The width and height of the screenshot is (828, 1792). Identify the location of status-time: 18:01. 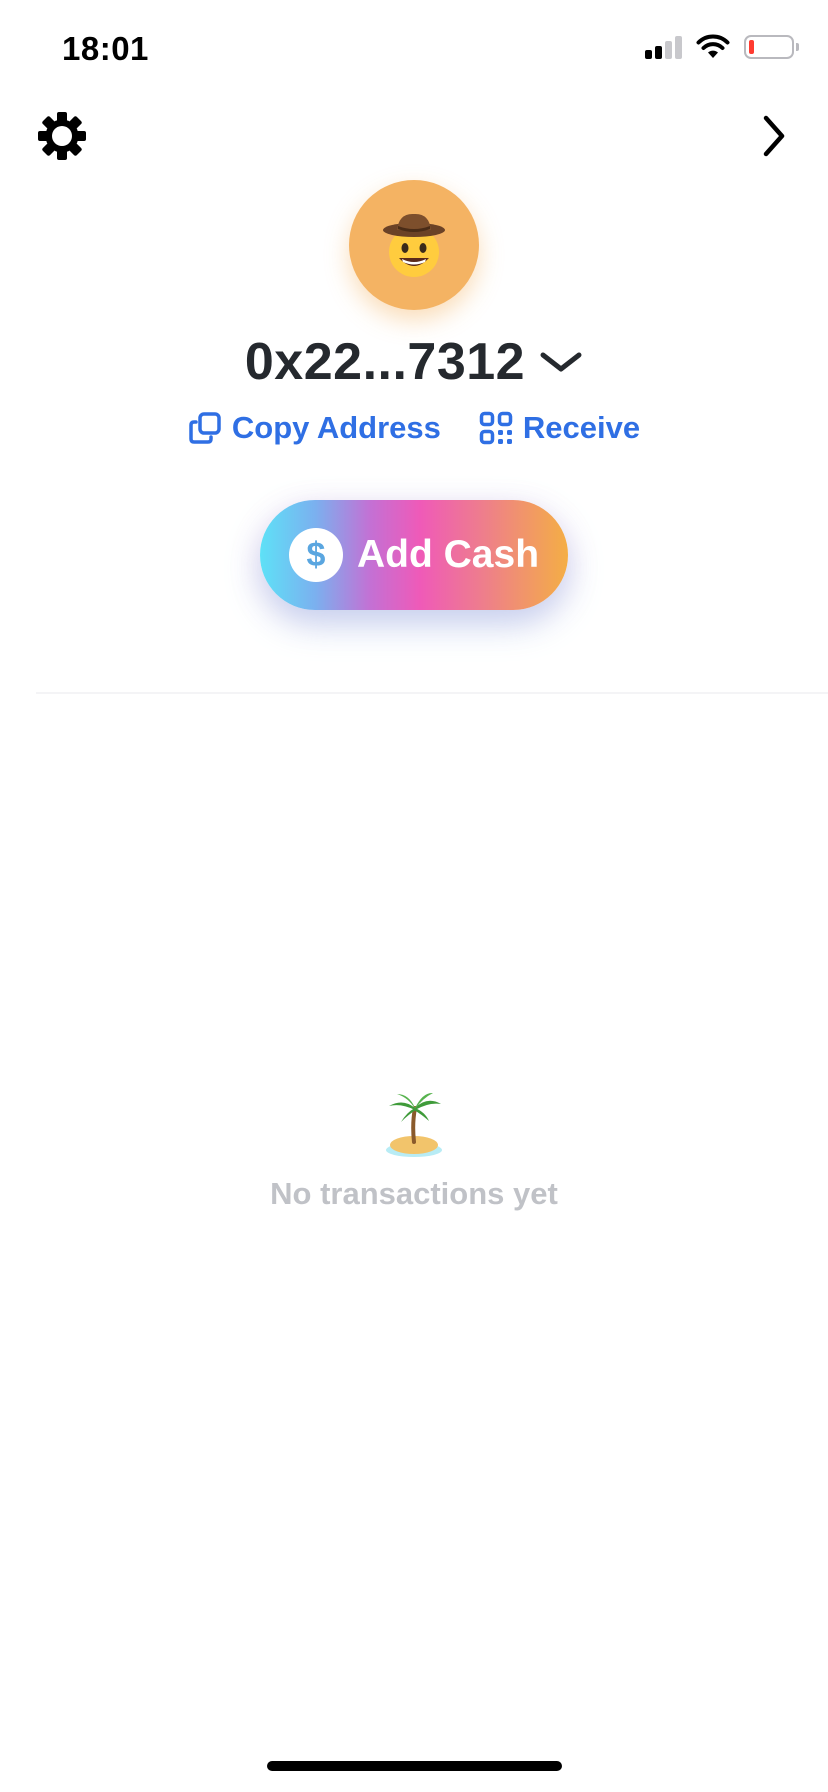
(105, 48).